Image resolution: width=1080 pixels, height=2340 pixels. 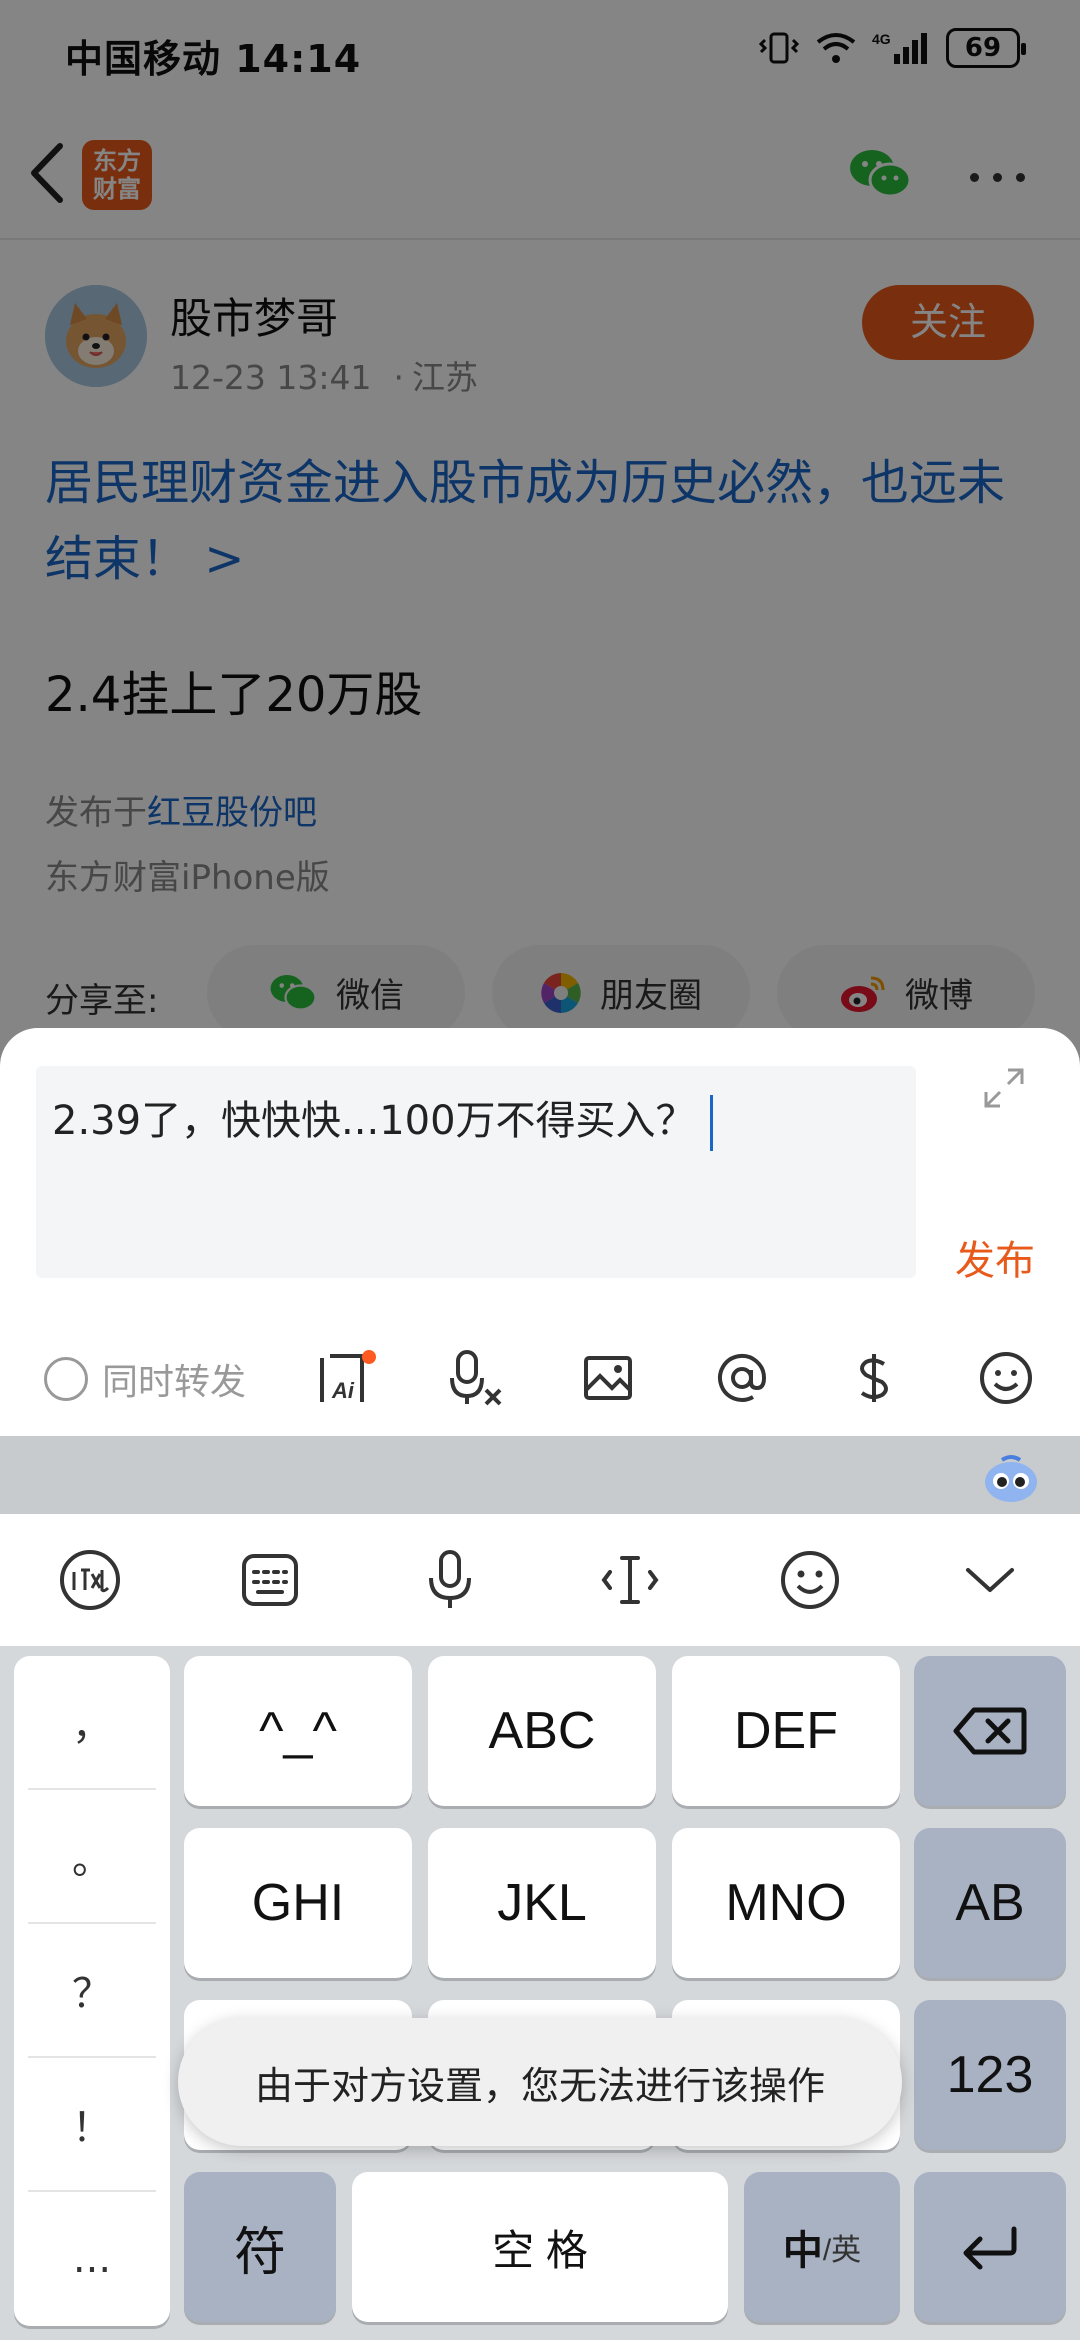 What do you see at coordinates (476, 1172) in the screenshot?
I see `comment-input: 2.39了，快快快...100万不得买入？` at bounding box center [476, 1172].